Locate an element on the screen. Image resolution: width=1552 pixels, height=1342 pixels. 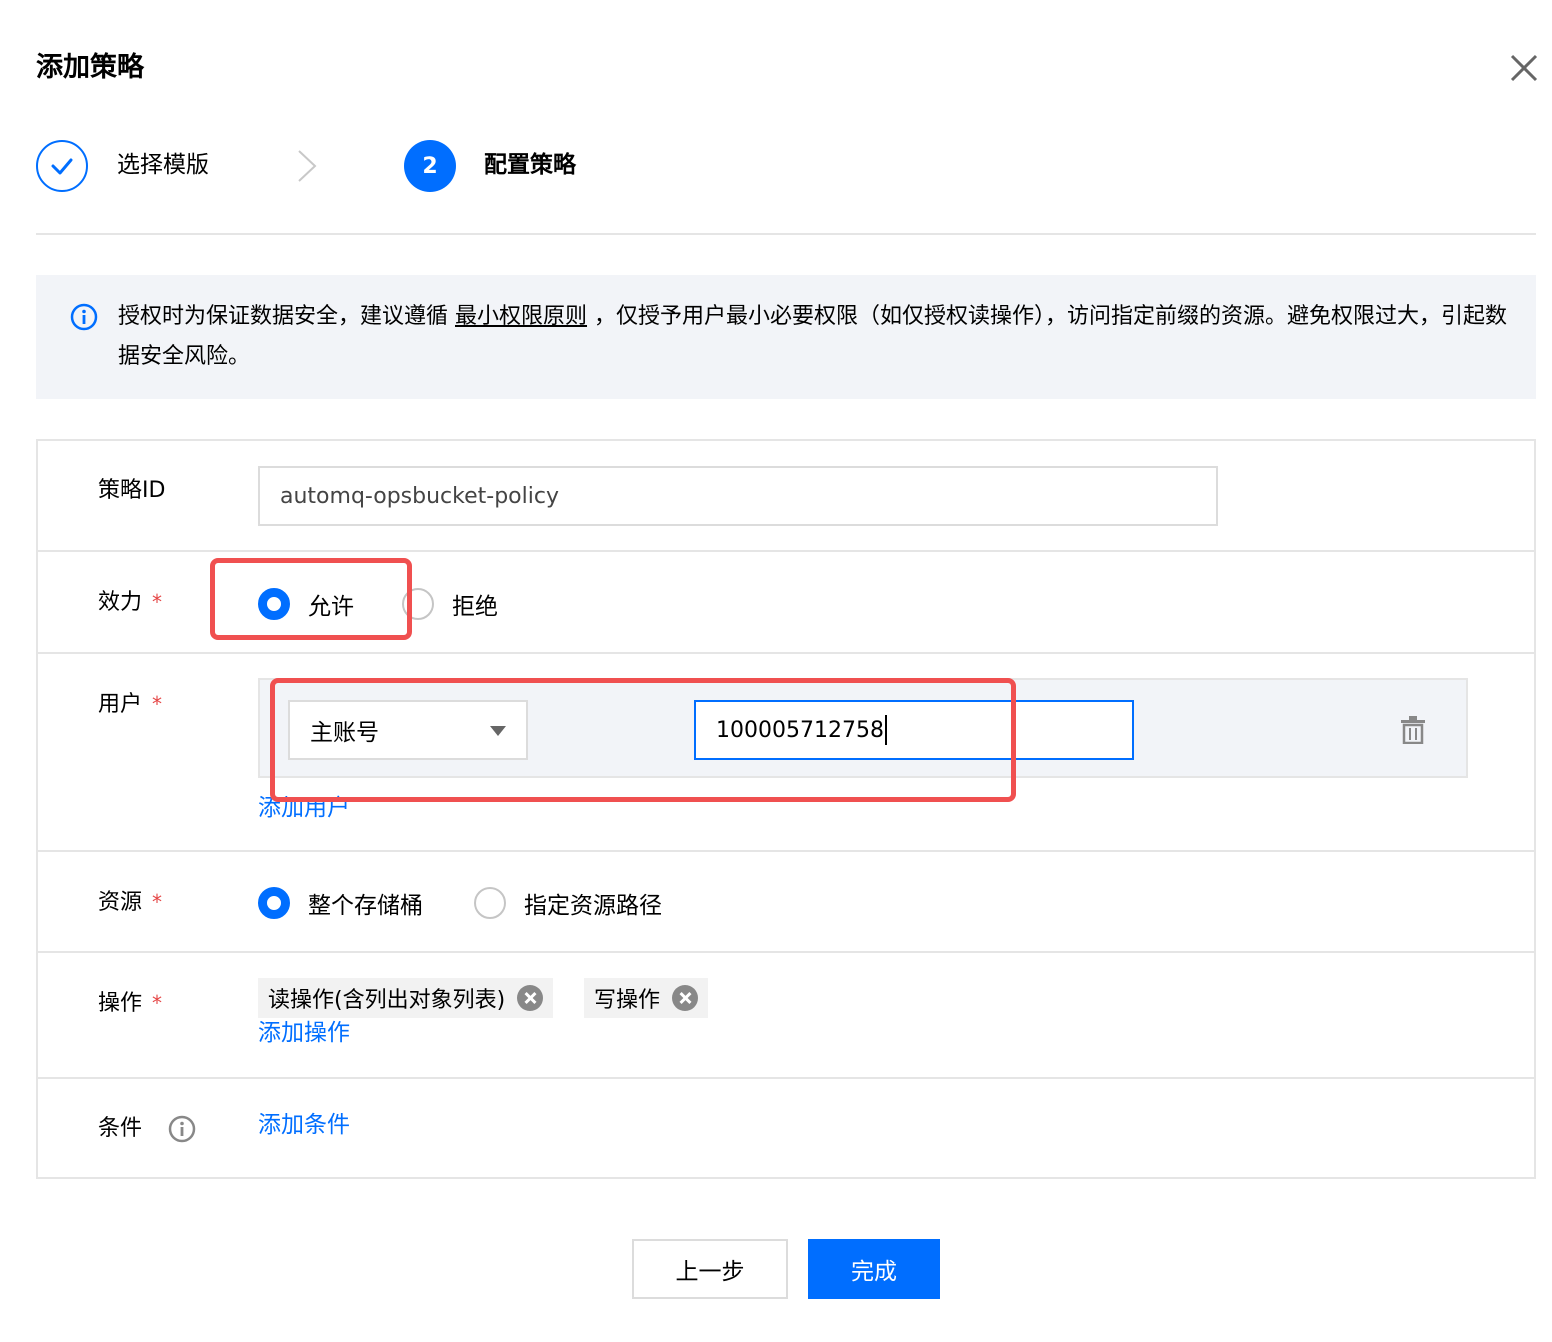
notice-text-before: 授权时为保证数据安全，建议遵循 is located at coordinates (286, 316).